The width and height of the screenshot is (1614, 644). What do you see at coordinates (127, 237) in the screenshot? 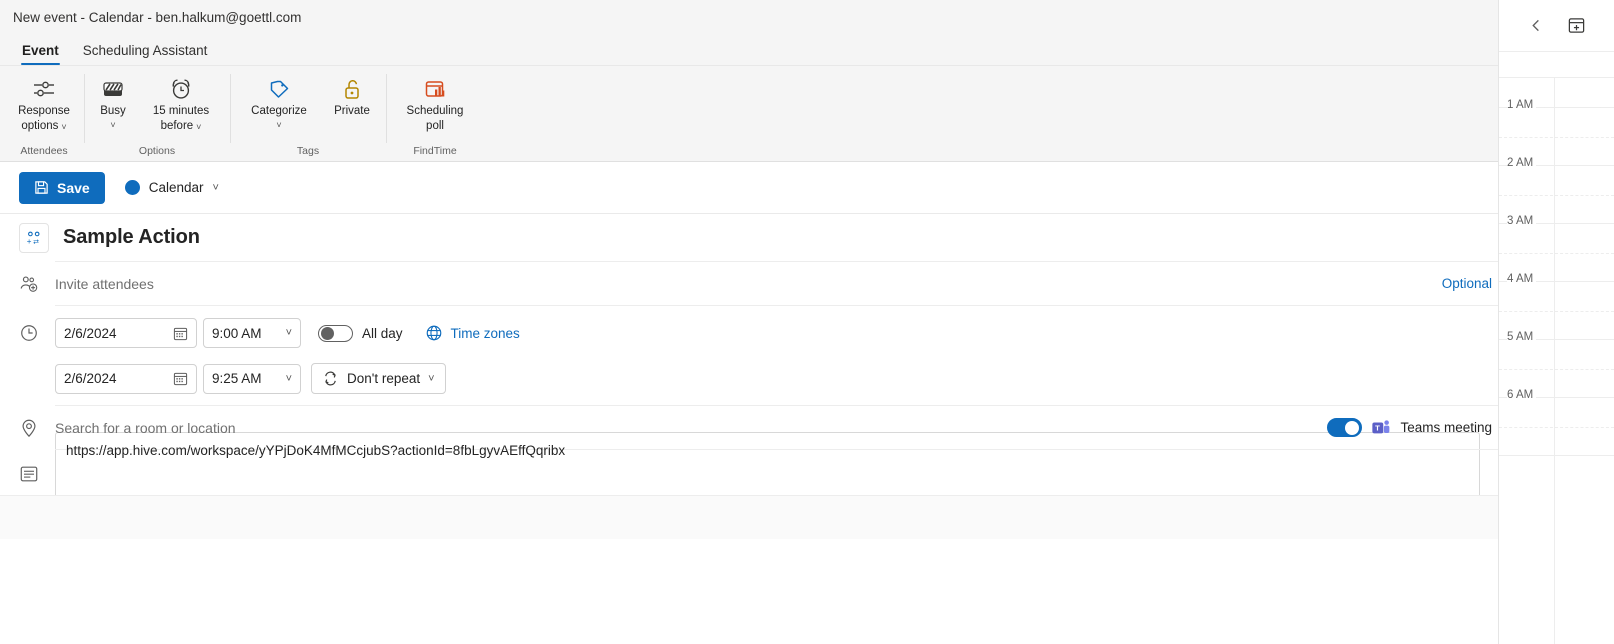
I see `event-title-text: Sample Action` at bounding box center [127, 237].